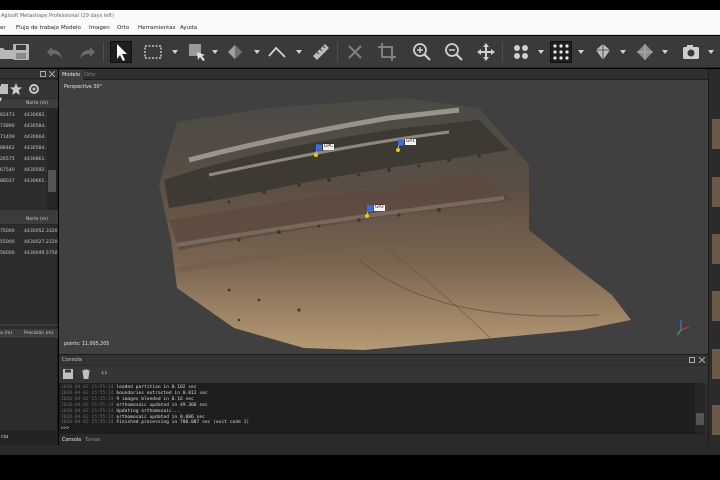 The height and width of the screenshot is (480, 720). Describe the element at coordinates (645, 52) in the screenshot. I see `mesh-icon` at that location.